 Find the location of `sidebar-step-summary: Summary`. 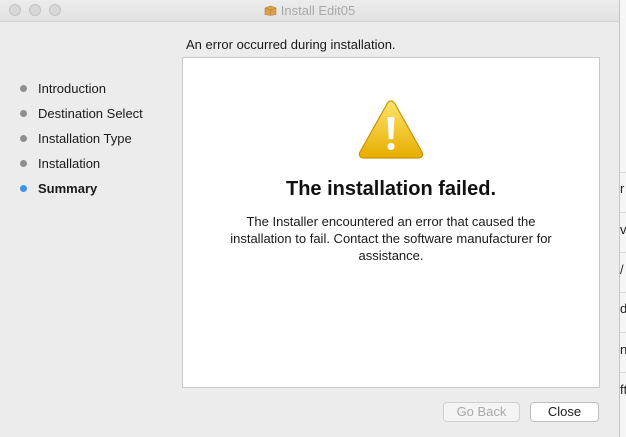

sidebar-step-summary: Summary is located at coordinates (80, 192).